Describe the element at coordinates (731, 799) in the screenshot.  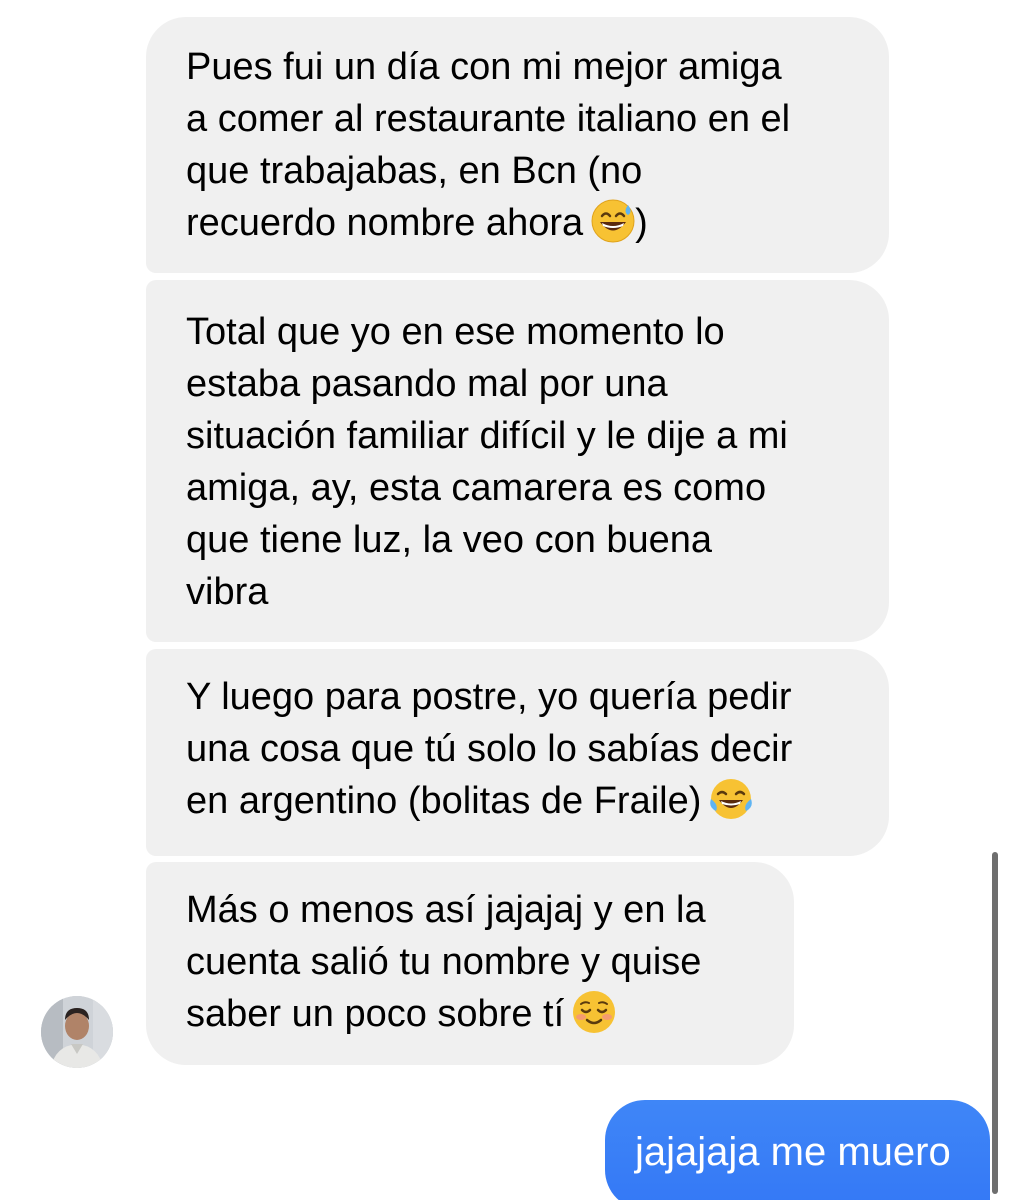
I see `tears-of-joy-emoji-icon` at that location.